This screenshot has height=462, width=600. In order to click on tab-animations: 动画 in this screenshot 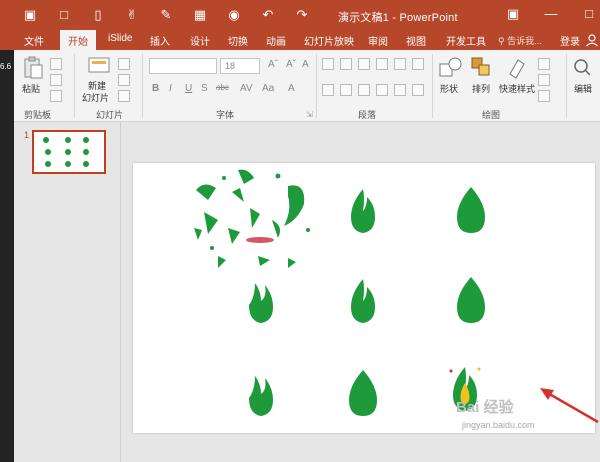, I will do `click(276, 40)`.